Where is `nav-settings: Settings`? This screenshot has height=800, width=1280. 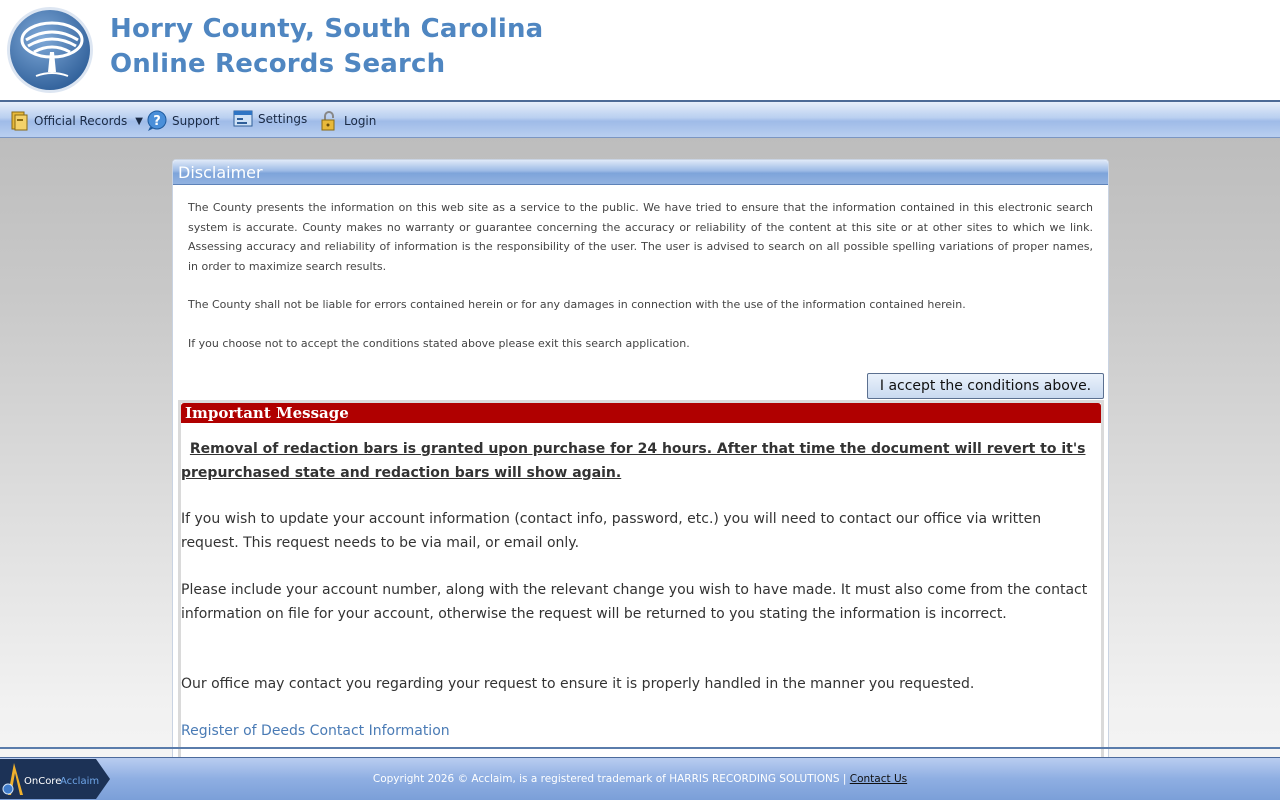 nav-settings: Settings is located at coordinates (269, 119).